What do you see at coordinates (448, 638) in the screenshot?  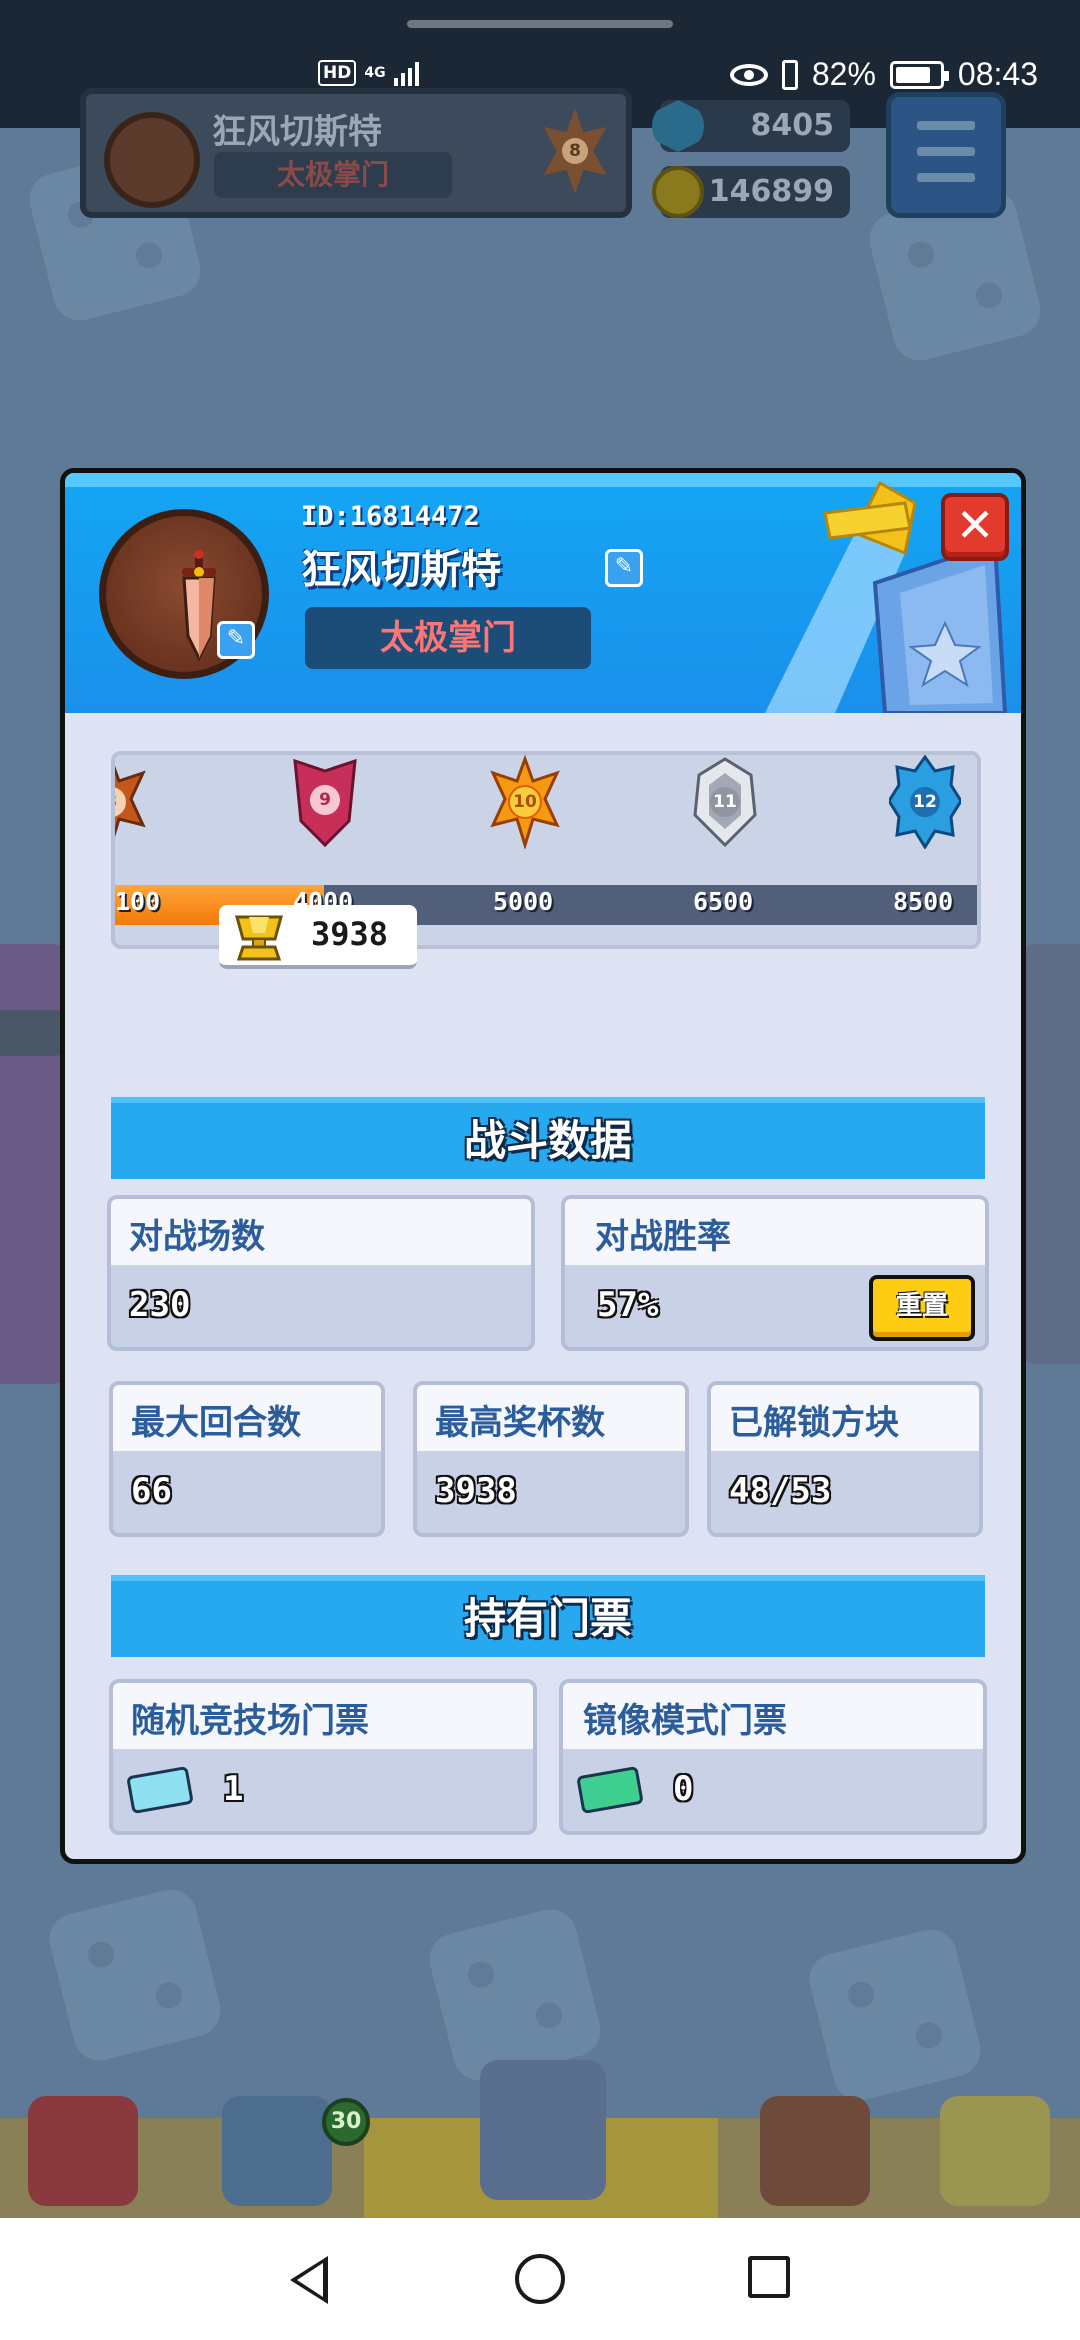 I see `player-title-badge: 太极掌门` at bounding box center [448, 638].